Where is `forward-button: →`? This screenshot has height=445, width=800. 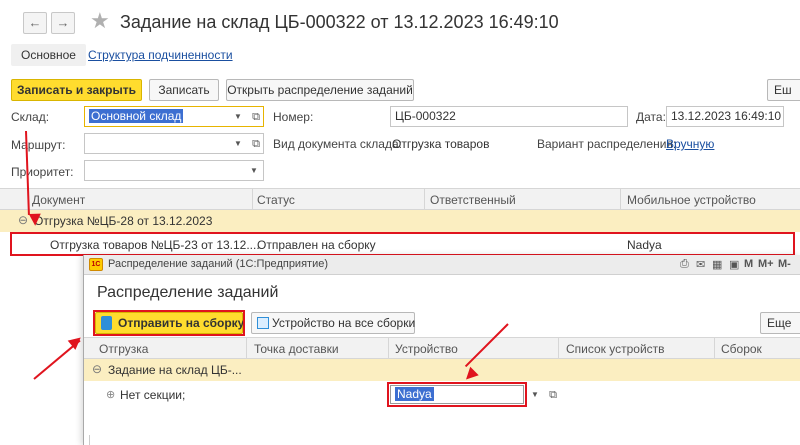
forward-button: → is located at coordinates (63, 23).